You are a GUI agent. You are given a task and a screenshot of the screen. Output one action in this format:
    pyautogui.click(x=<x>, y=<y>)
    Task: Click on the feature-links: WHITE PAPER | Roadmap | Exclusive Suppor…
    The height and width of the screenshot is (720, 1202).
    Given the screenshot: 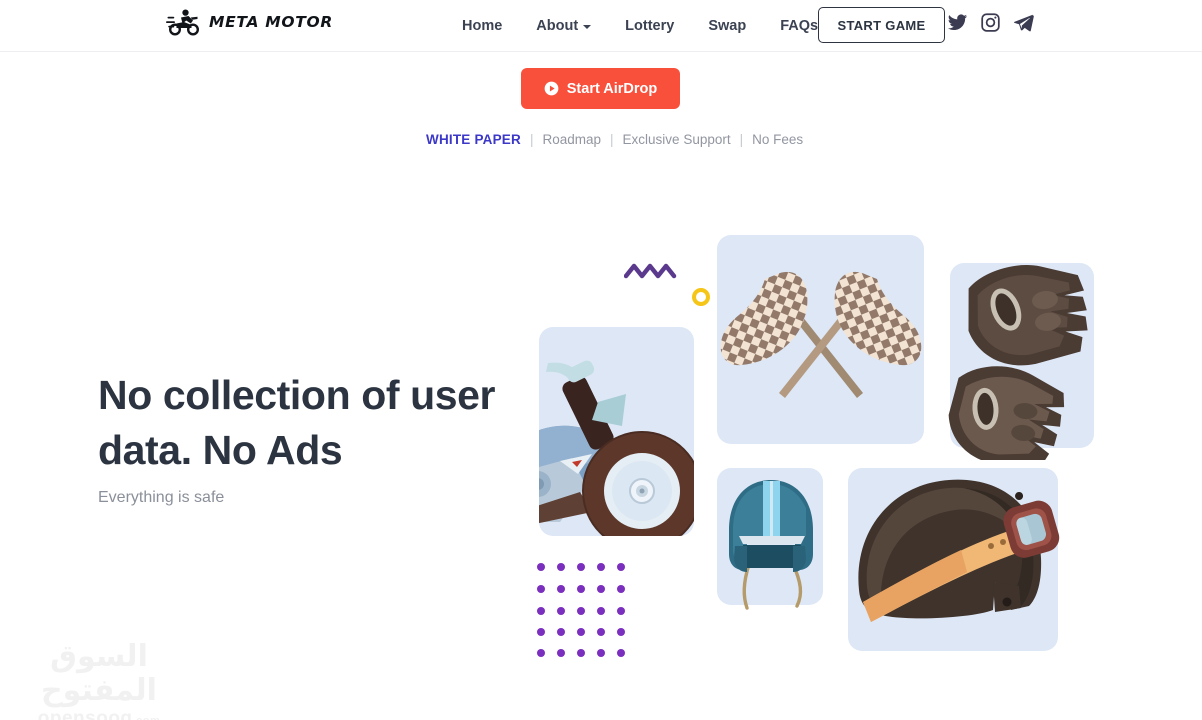 What is the action you would take?
    pyautogui.click(x=614, y=139)
    